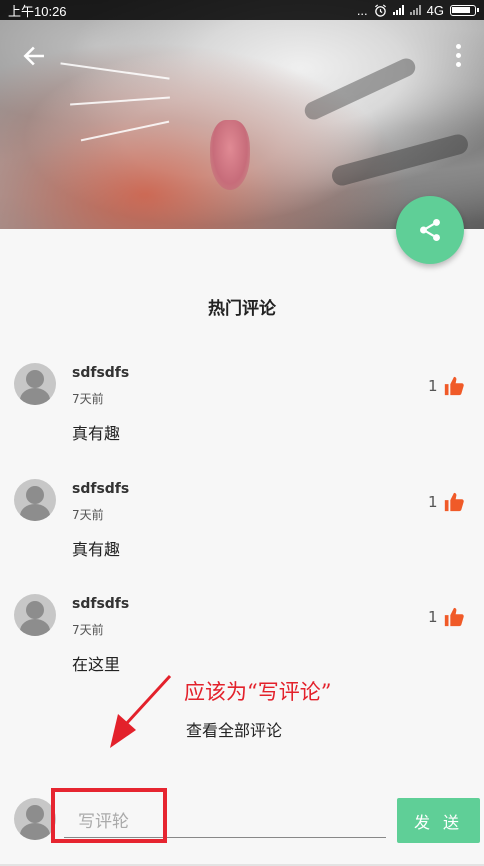 The image size is (484, 866). What do you see at coordinates (109, 815) in the screenshot?
I see `annotation-highlight-box` at bounding box center [109, 815].